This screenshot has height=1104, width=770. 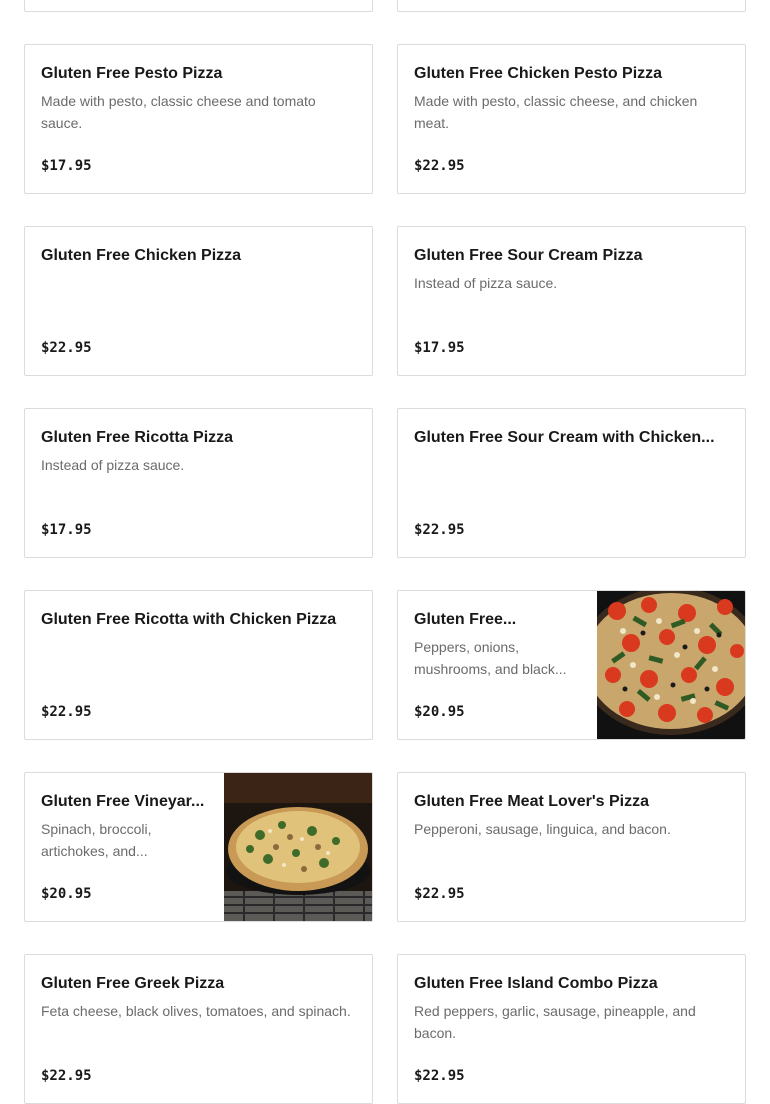 What do you see at coordinates (528, 255) in the screenshot?
I see `item-name: Gluten Free Sour Cream Pizza` at bounding box center [528, 255].